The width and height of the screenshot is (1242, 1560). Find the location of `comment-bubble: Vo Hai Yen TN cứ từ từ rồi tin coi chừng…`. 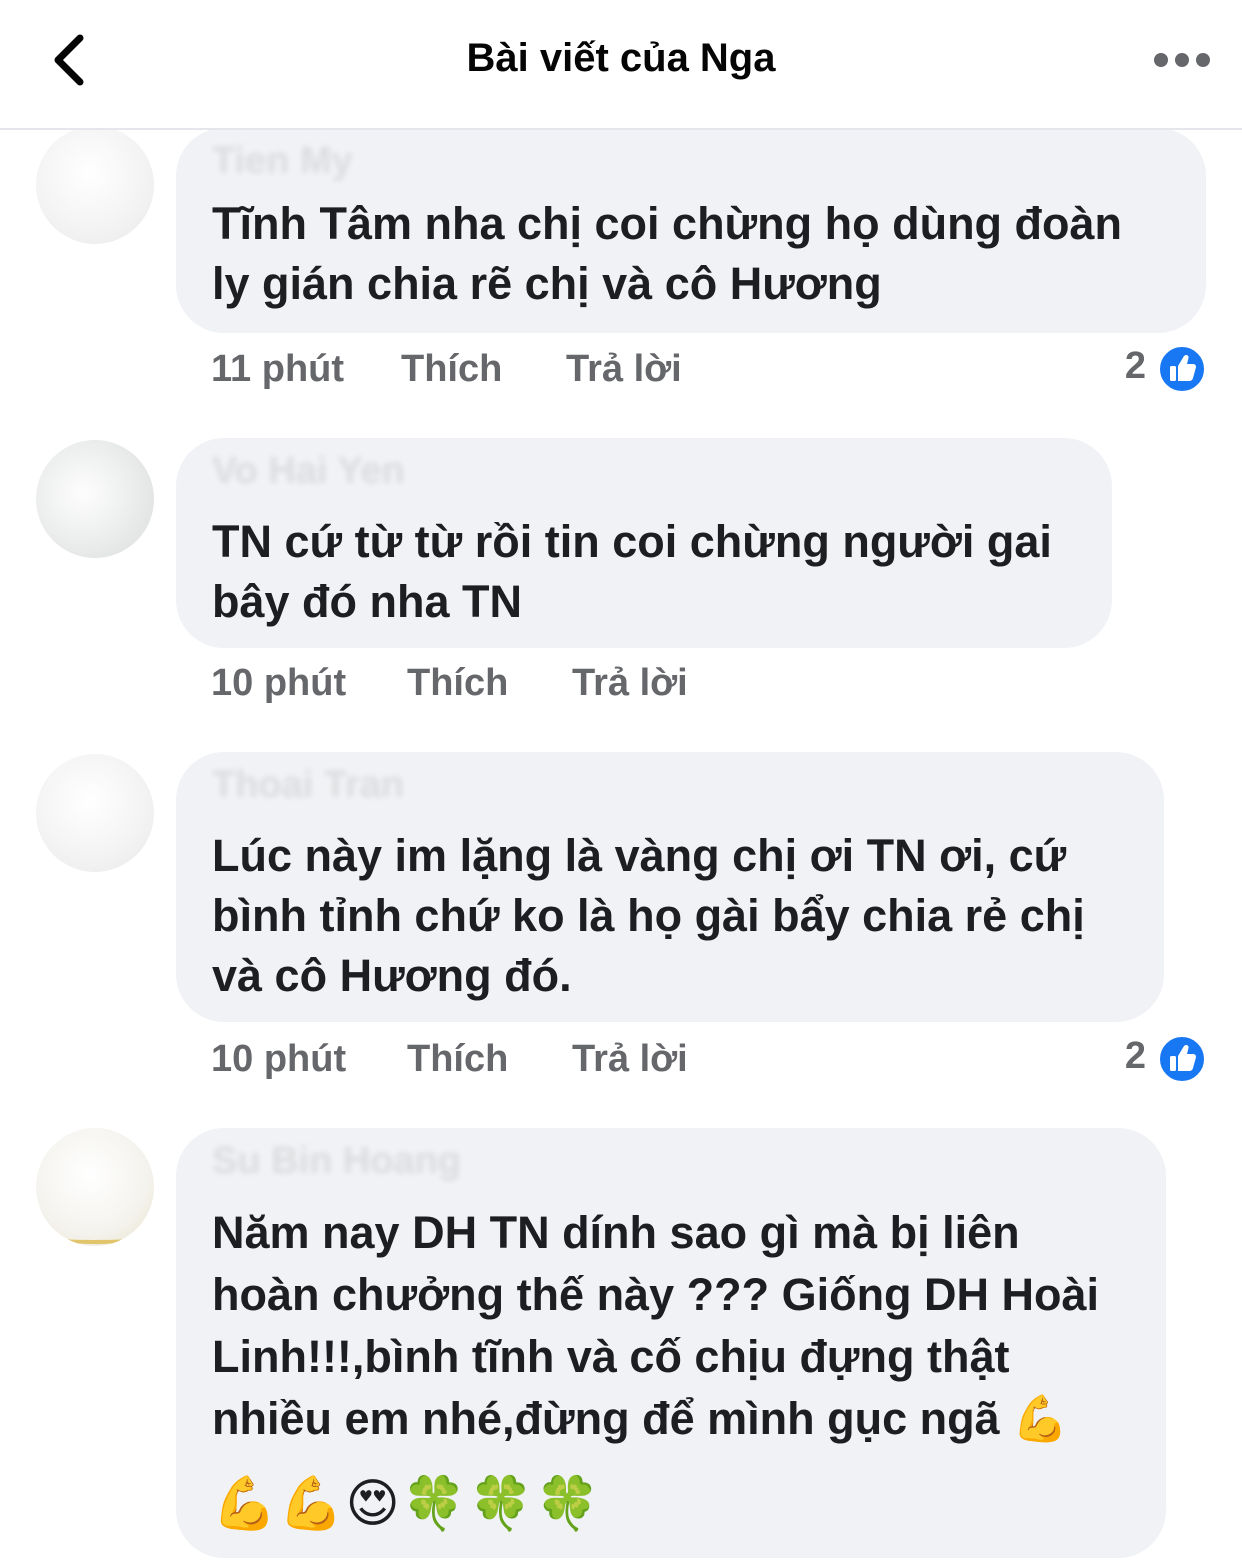

comment-bubble: Vo Hai Yen TN cứ từ từ rồi tin coi chừng… is located at coordinates (644, 543).